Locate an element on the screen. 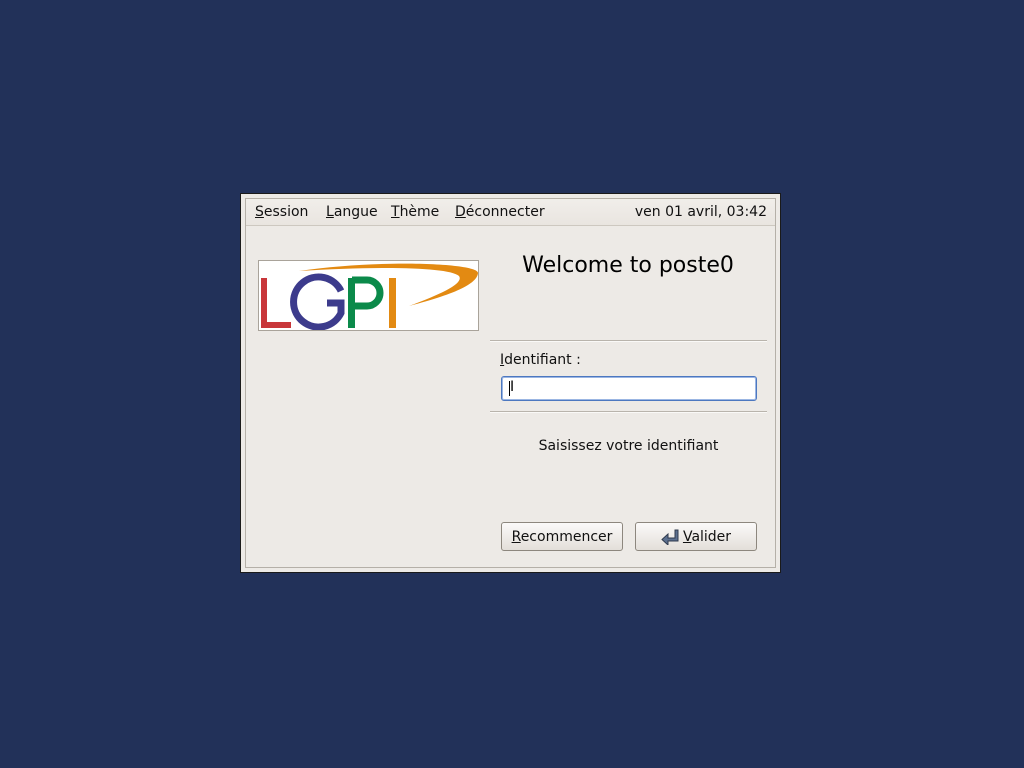 The width and height of the screenshot is (1024, 768). menu-theme: Thème is located at coordinates (415, 212).